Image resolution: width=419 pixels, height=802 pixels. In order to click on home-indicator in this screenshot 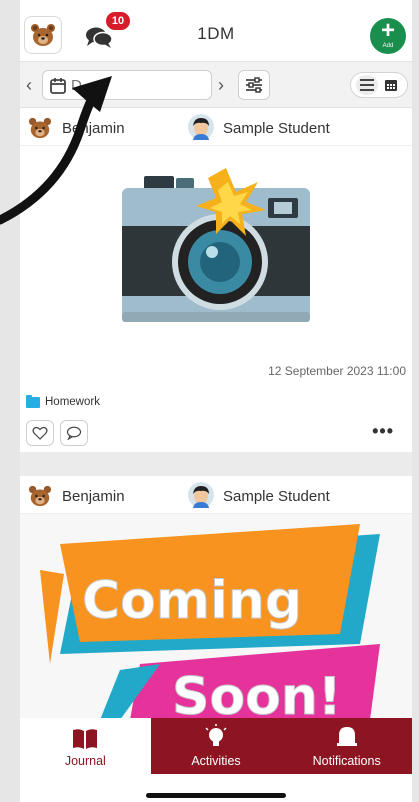, I will do `click(216, 795)`.